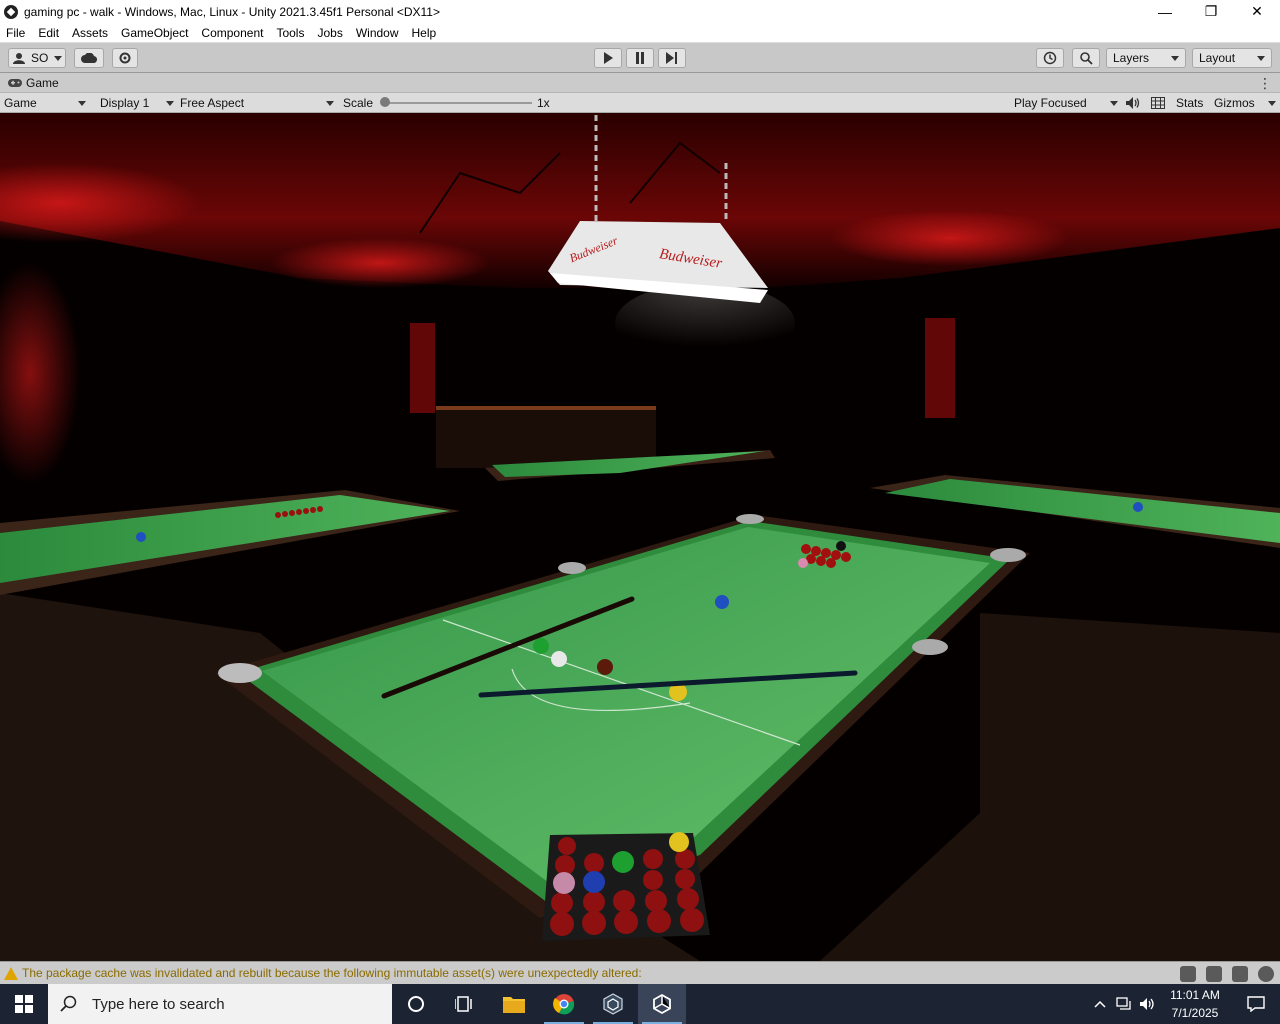 The width and height of the screenshot is (1280, 1024). What do you see at coordinates (464, 1004) in the screenshot?
I see `task-view-button` at bounding box center [464, 1004].